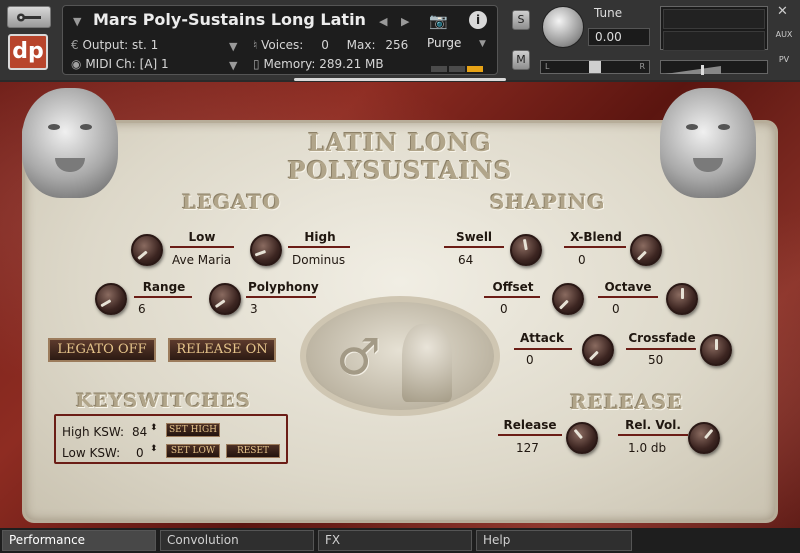 Image resolution: width=800 pixels, height=553 pixels. I want to click on mute-button: M, so click(521, 60).